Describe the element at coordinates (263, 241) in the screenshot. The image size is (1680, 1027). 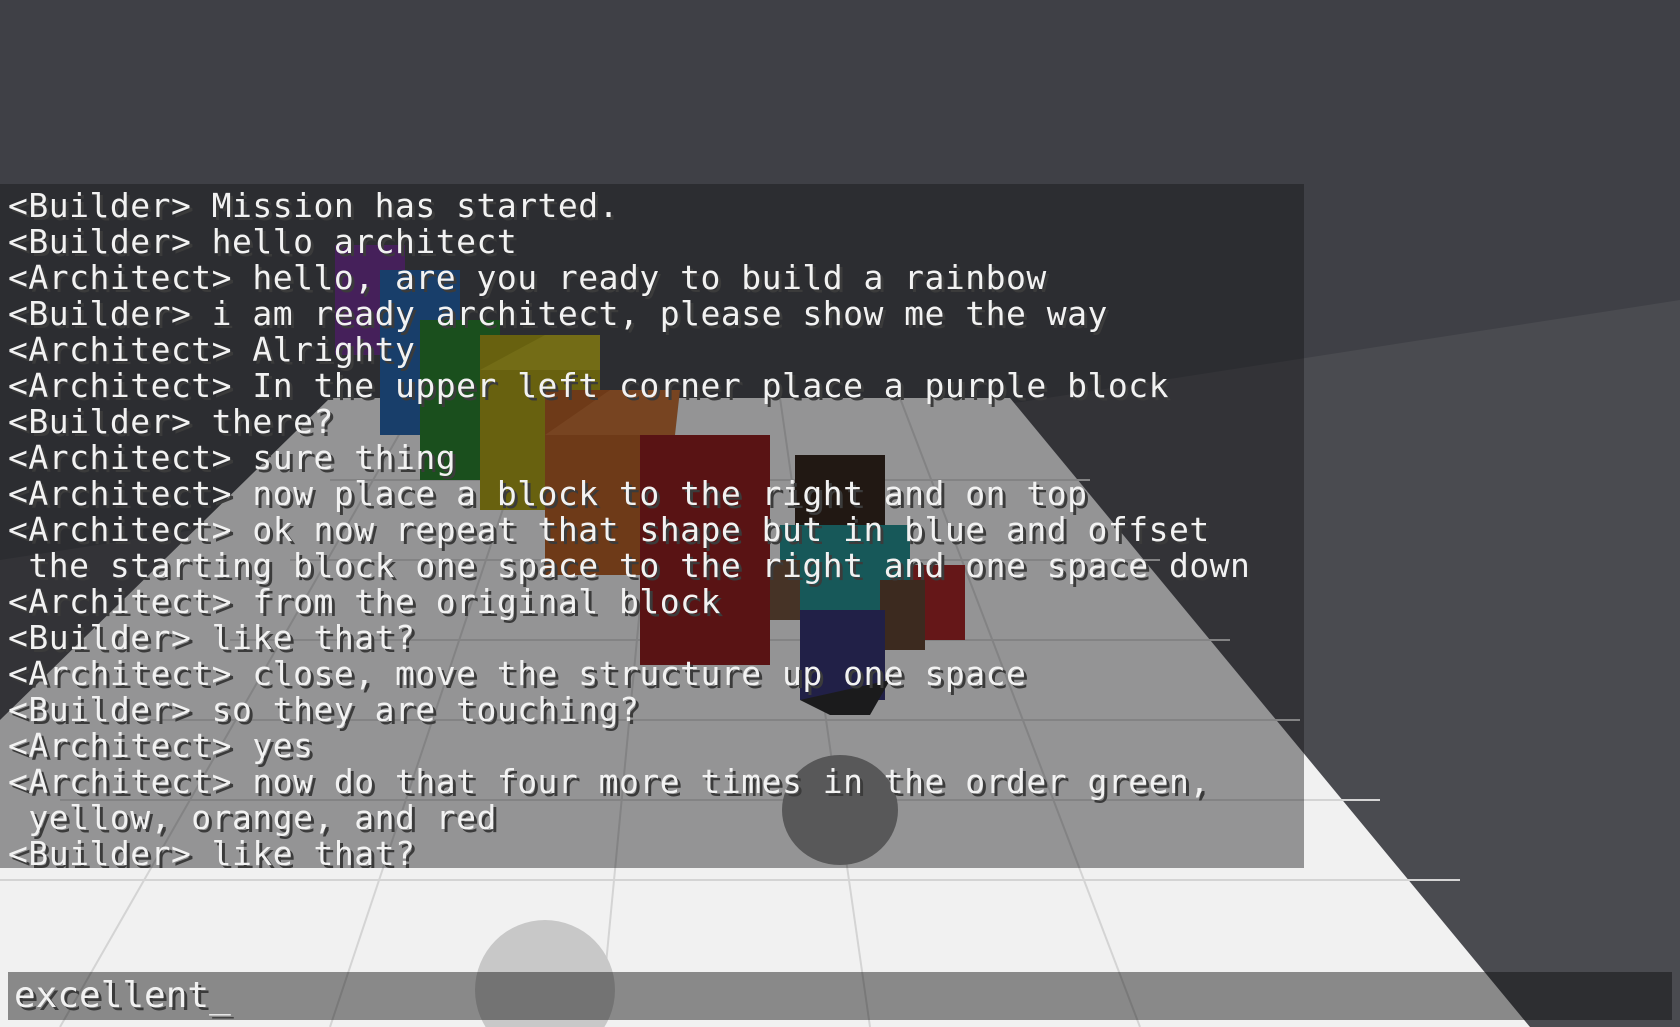
I see `chat-message: <Builder> hello architect` at that location.